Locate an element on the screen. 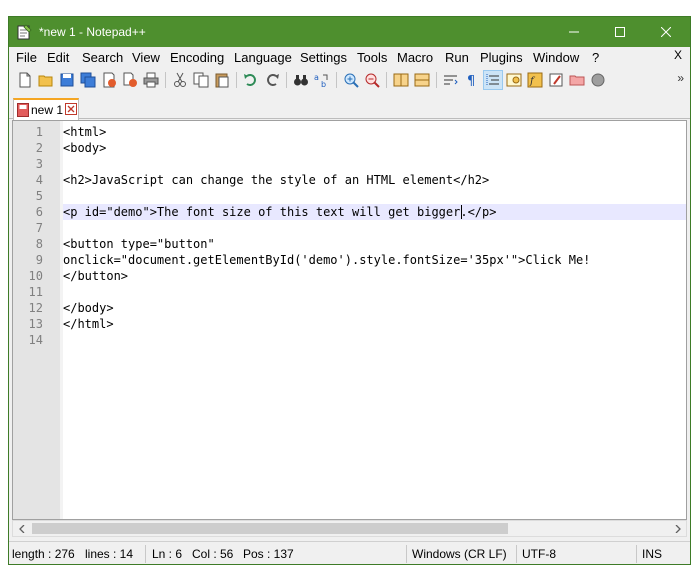 The width and height of the screenshot is (699, 573). status-insert-mode: INS is located at coordinates (652, 554).